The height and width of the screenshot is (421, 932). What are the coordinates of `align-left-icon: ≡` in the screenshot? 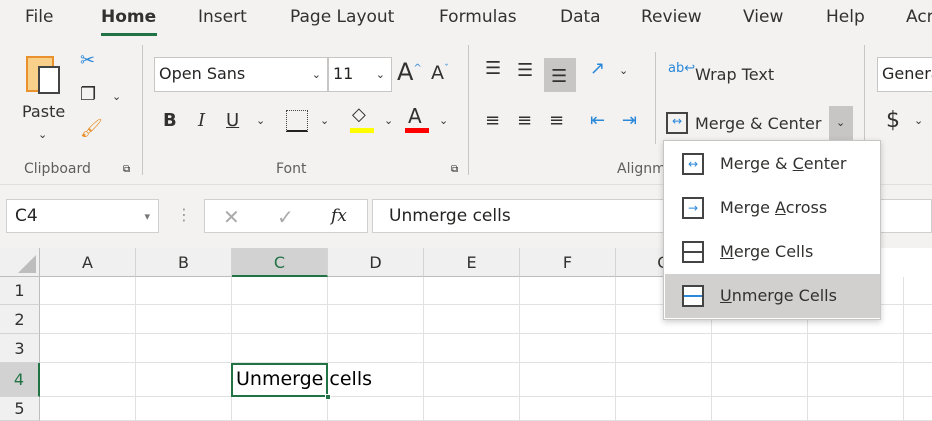 It's located at (492, 121).